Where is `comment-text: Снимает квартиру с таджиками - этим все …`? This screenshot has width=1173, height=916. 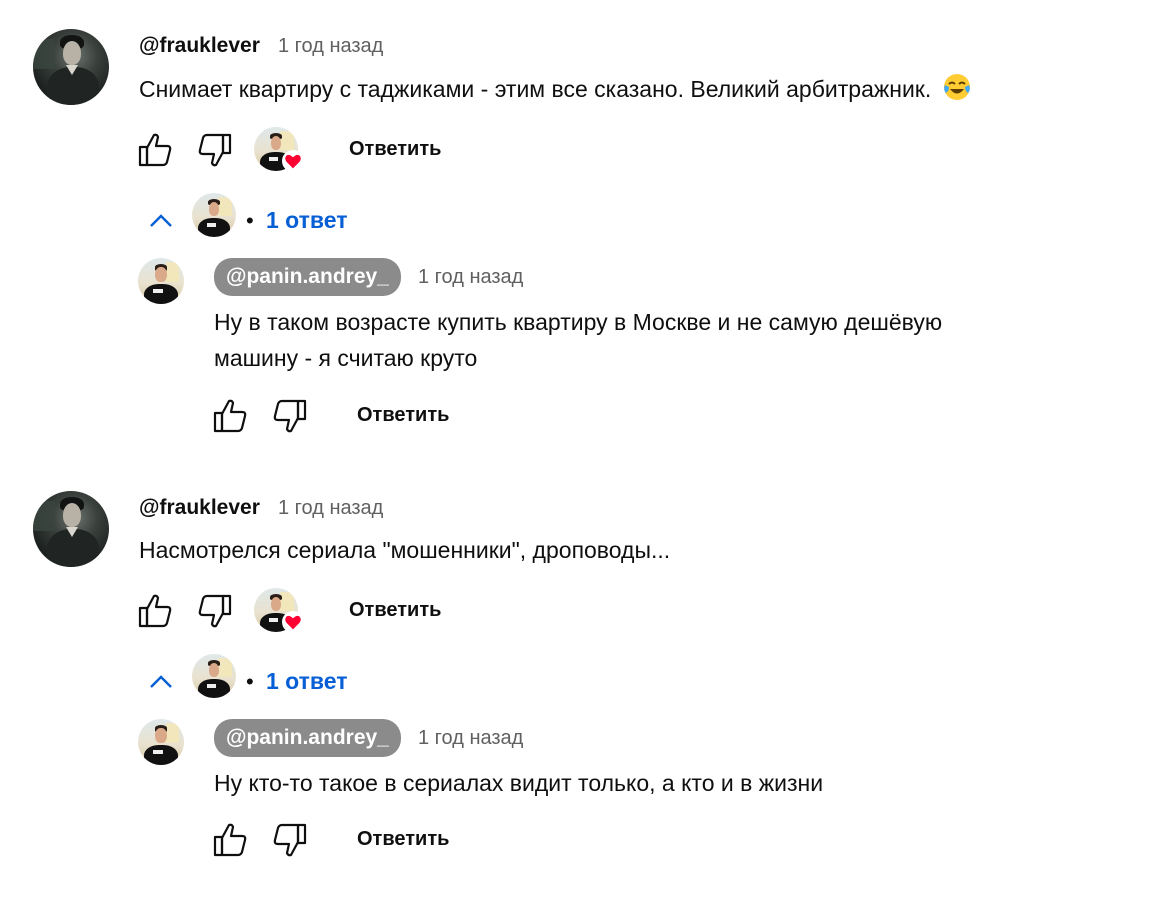
comment-text: Снимает квартиру с таджиками - этим все … is located at coordinates (555, 89).